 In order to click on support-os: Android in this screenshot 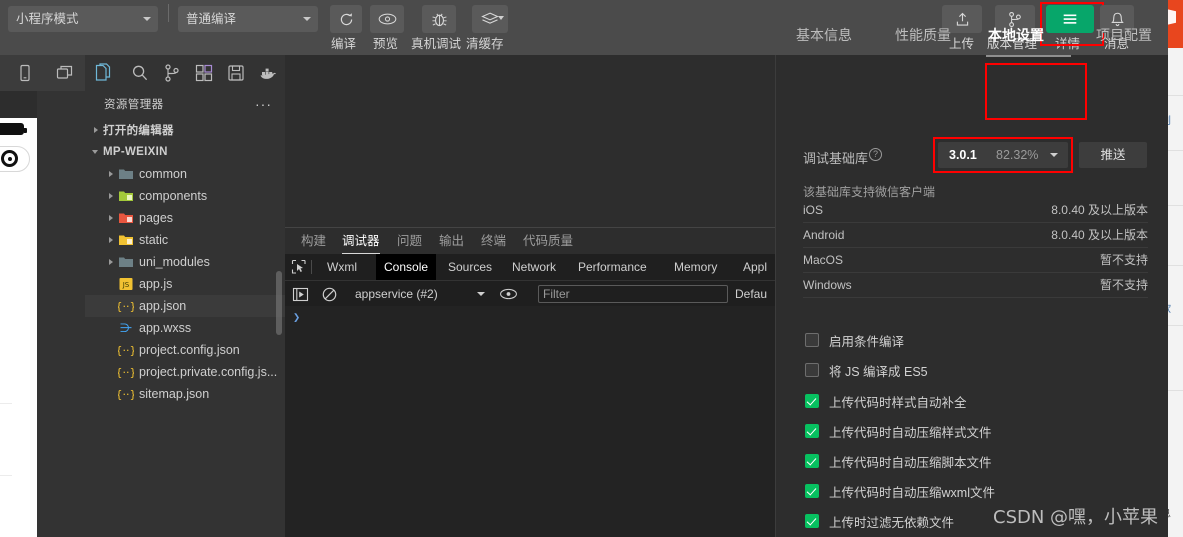, I will do `click(824, 235)`.